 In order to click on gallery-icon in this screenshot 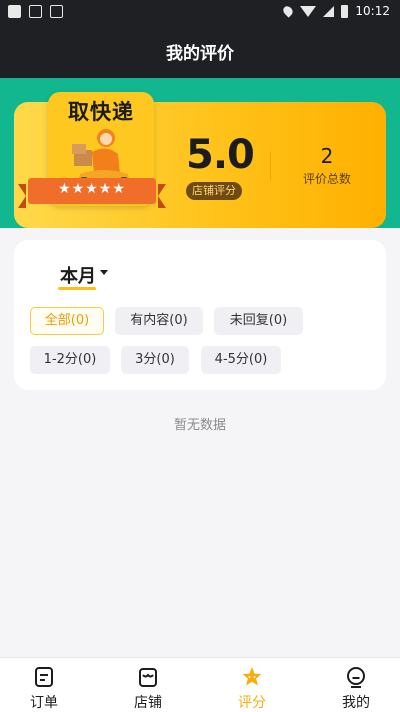, I will do `click(35, 11)`.